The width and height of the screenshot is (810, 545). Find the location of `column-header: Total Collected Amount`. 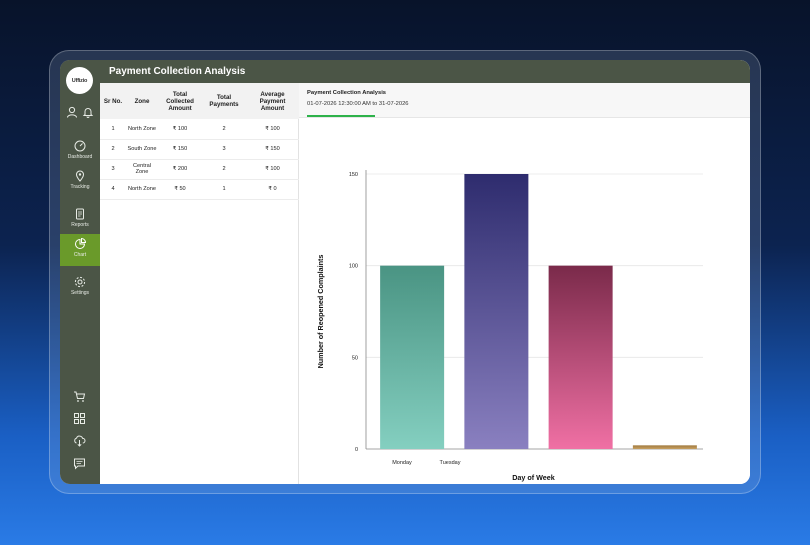

column-header: Total Collected Amount is located at coordinates (180, 101).